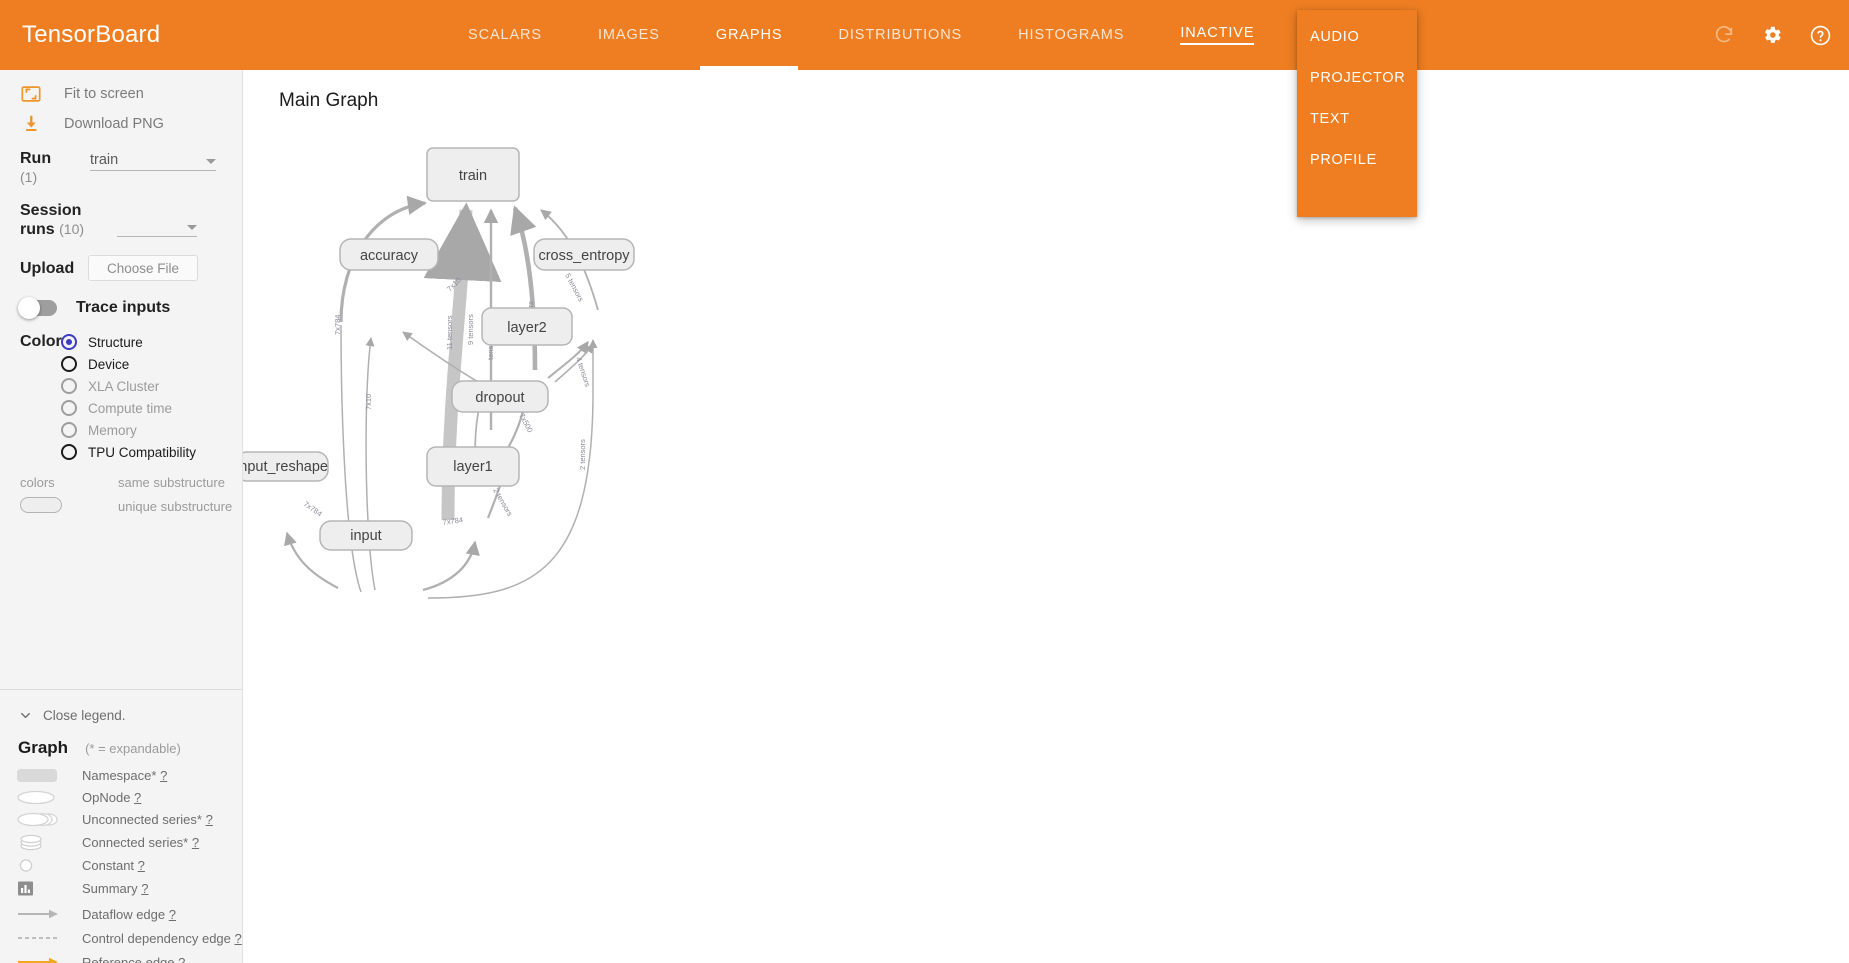 The image size is (1849, 963). I want to click on fit-to-screen-label: Fit to screen, so click(104, 94).